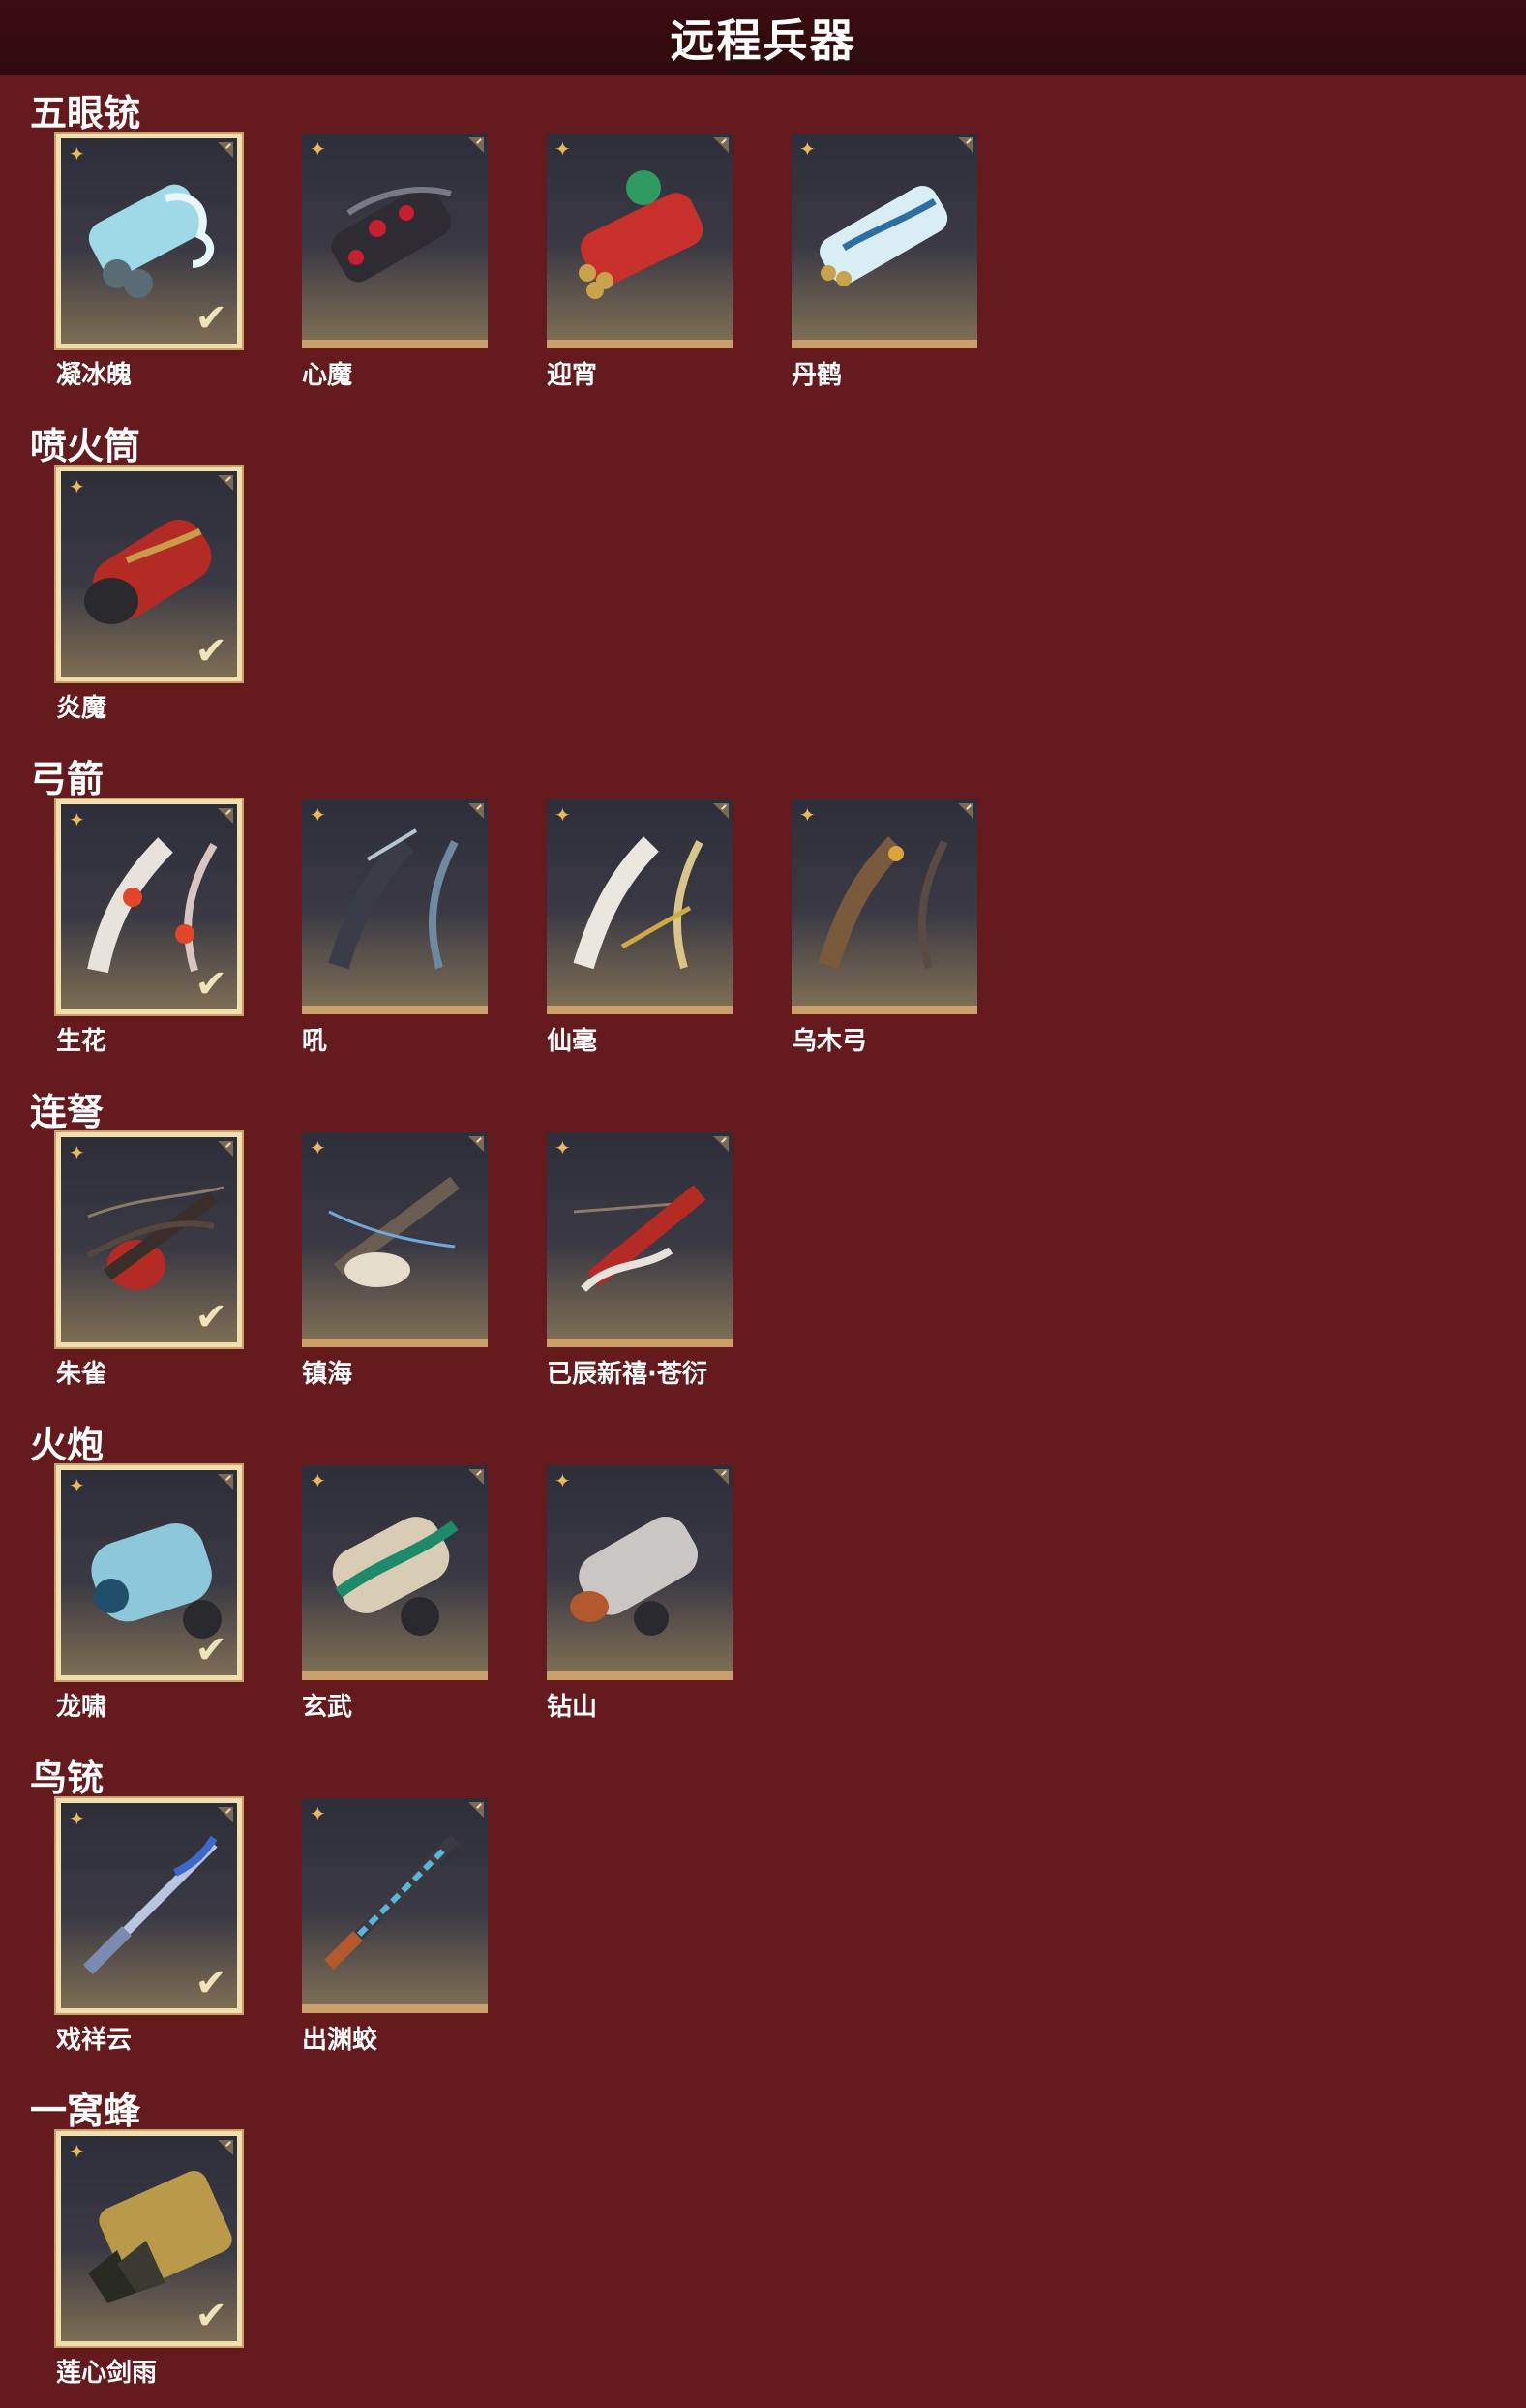  What do you see at coordinates (85, 113) in the screenshot?
I see `section-title: 五眼铳` at bounding box center [85, 113].